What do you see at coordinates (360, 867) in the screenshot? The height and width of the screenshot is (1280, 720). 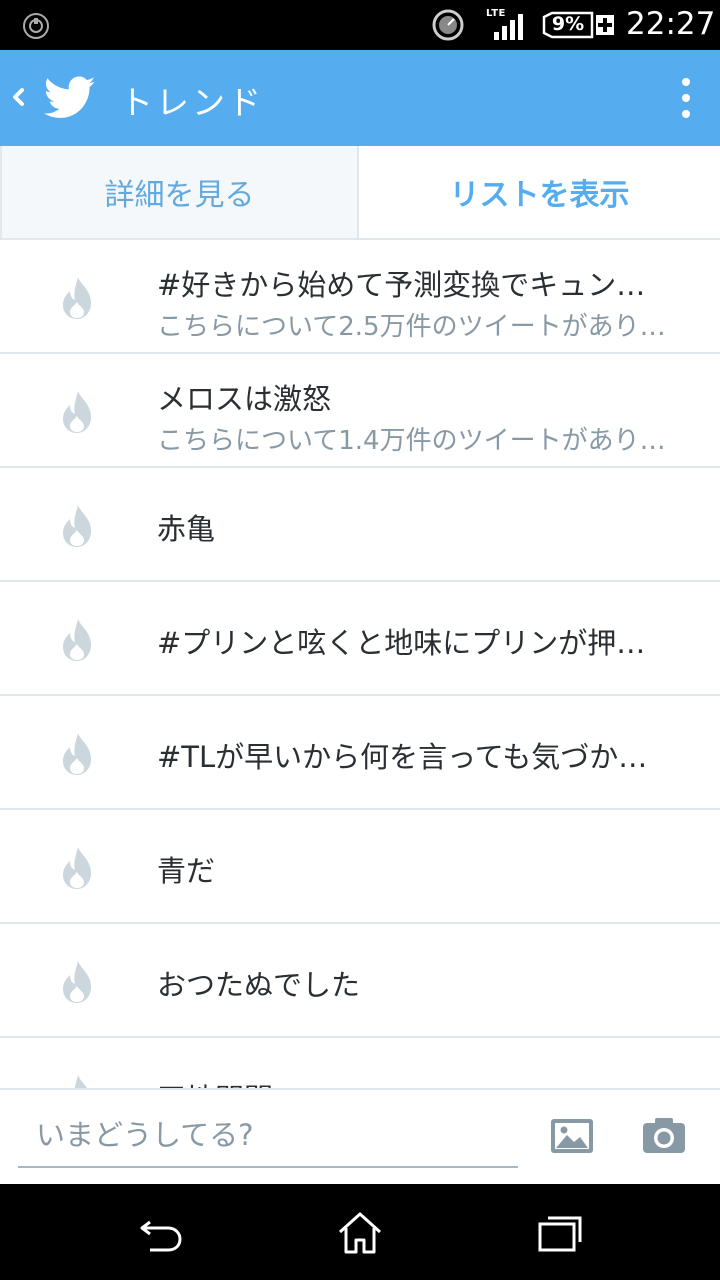 I see `trend-row: 青だ` at bounding box center [360, 867].